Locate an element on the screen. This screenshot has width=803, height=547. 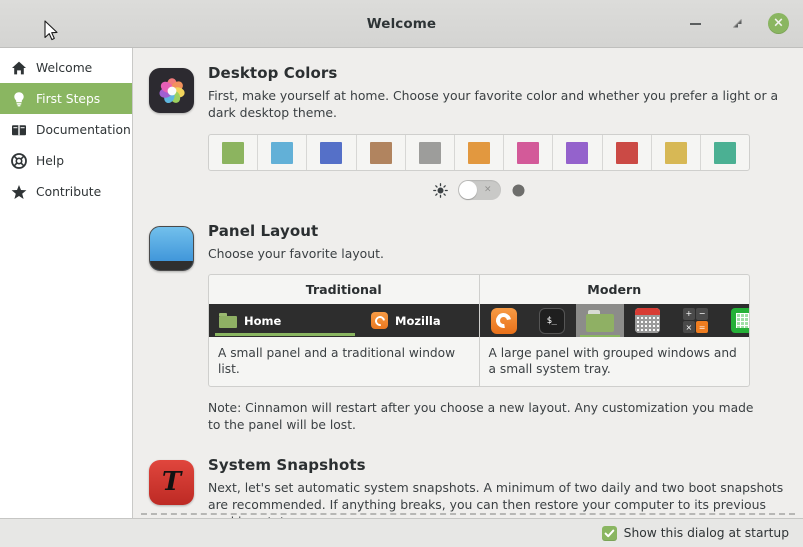
color-swatch-green is located at coordinates (234, 152).